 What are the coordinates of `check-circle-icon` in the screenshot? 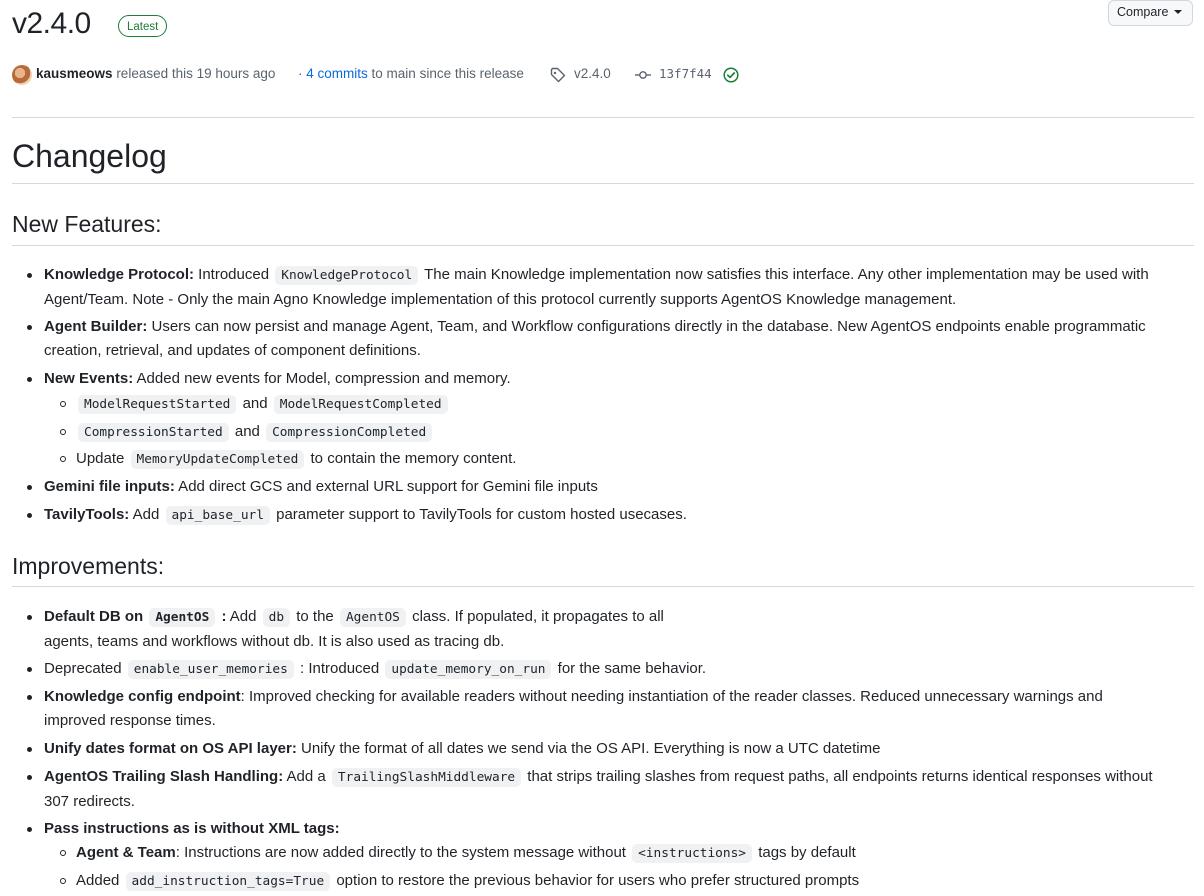 It's located at (731, 77).